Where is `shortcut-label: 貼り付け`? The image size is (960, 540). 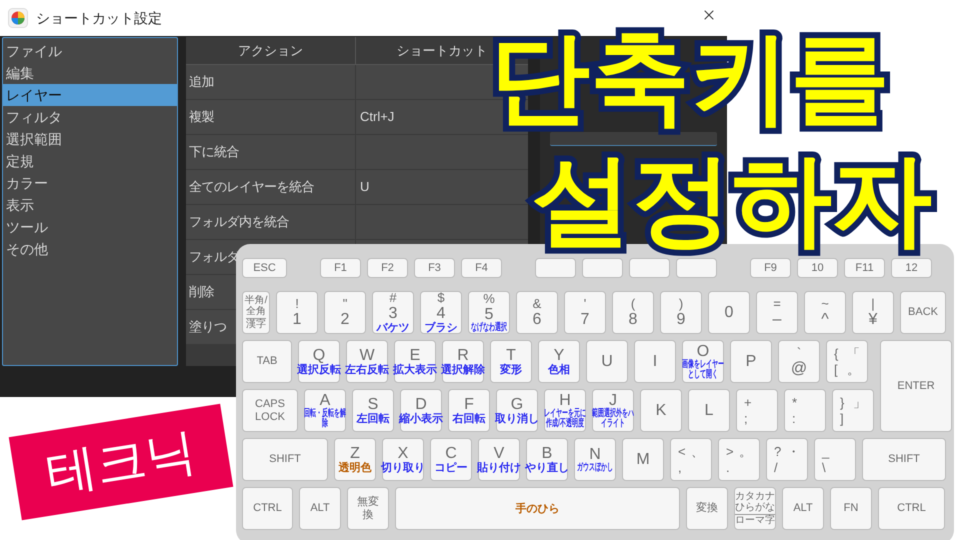
shortcut-label: 貼り付け is located at coordinates (499, 468).